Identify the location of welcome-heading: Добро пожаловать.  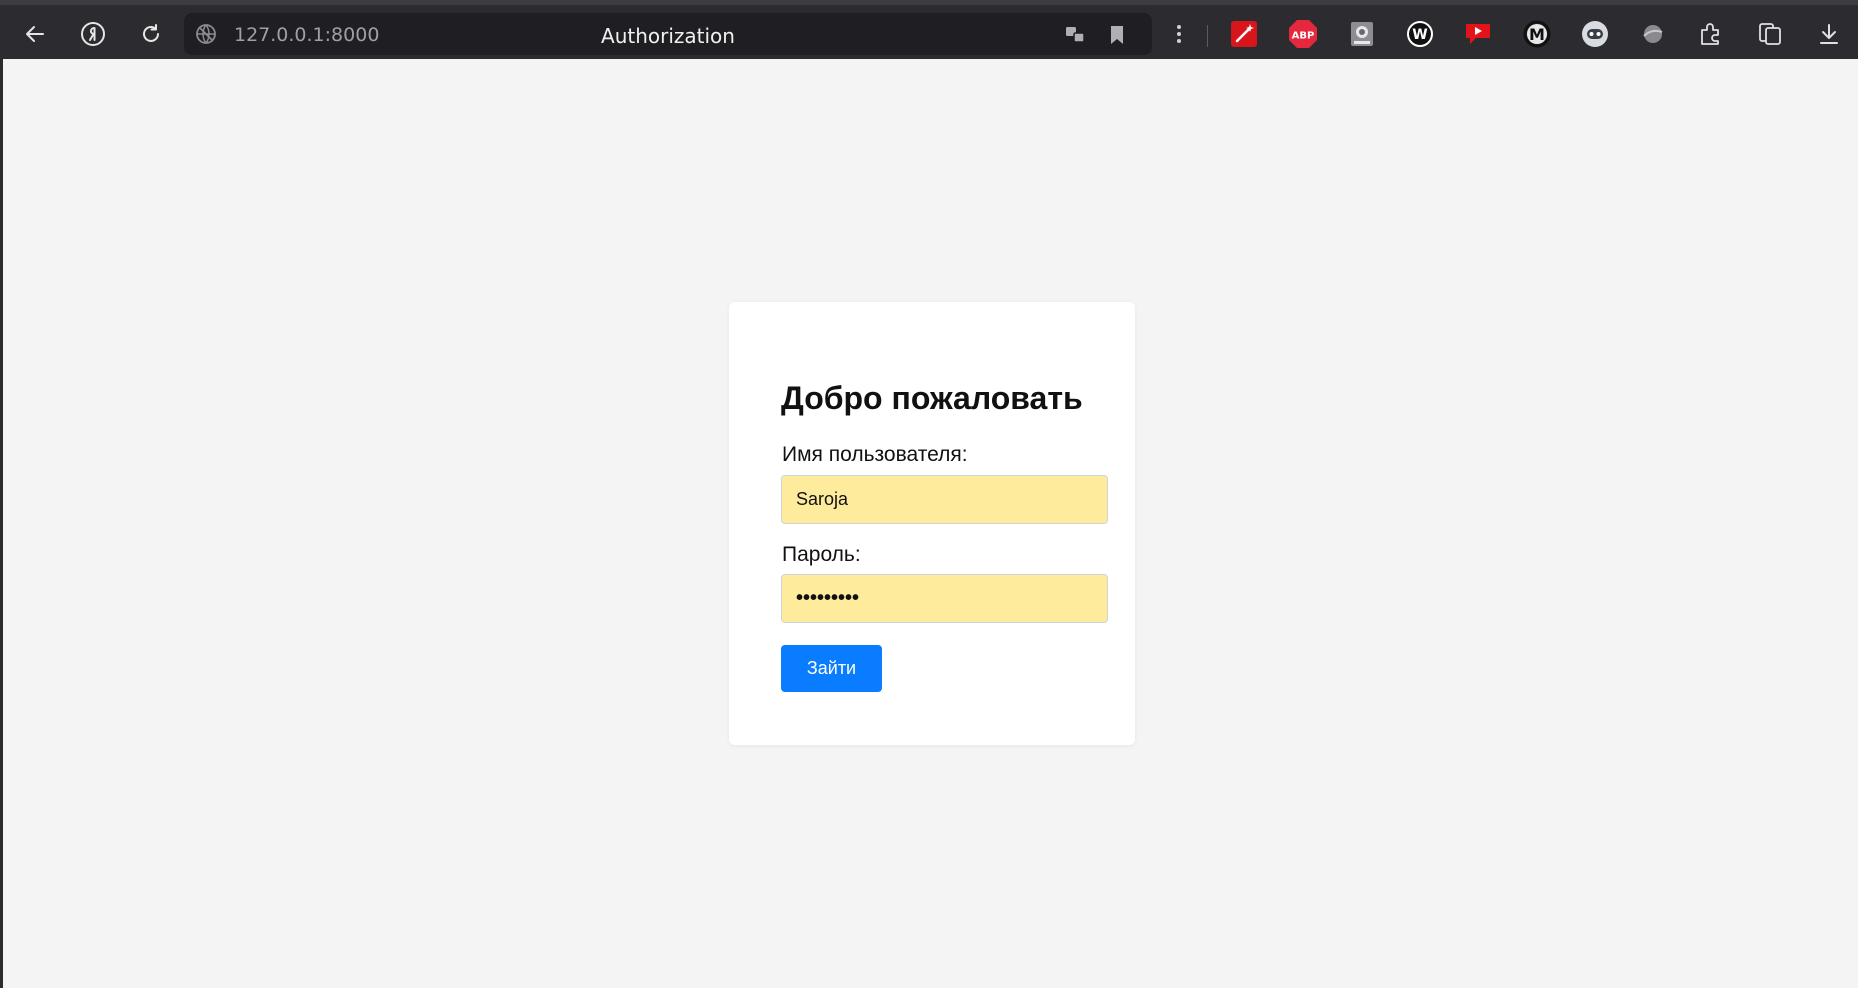
(932, 398).